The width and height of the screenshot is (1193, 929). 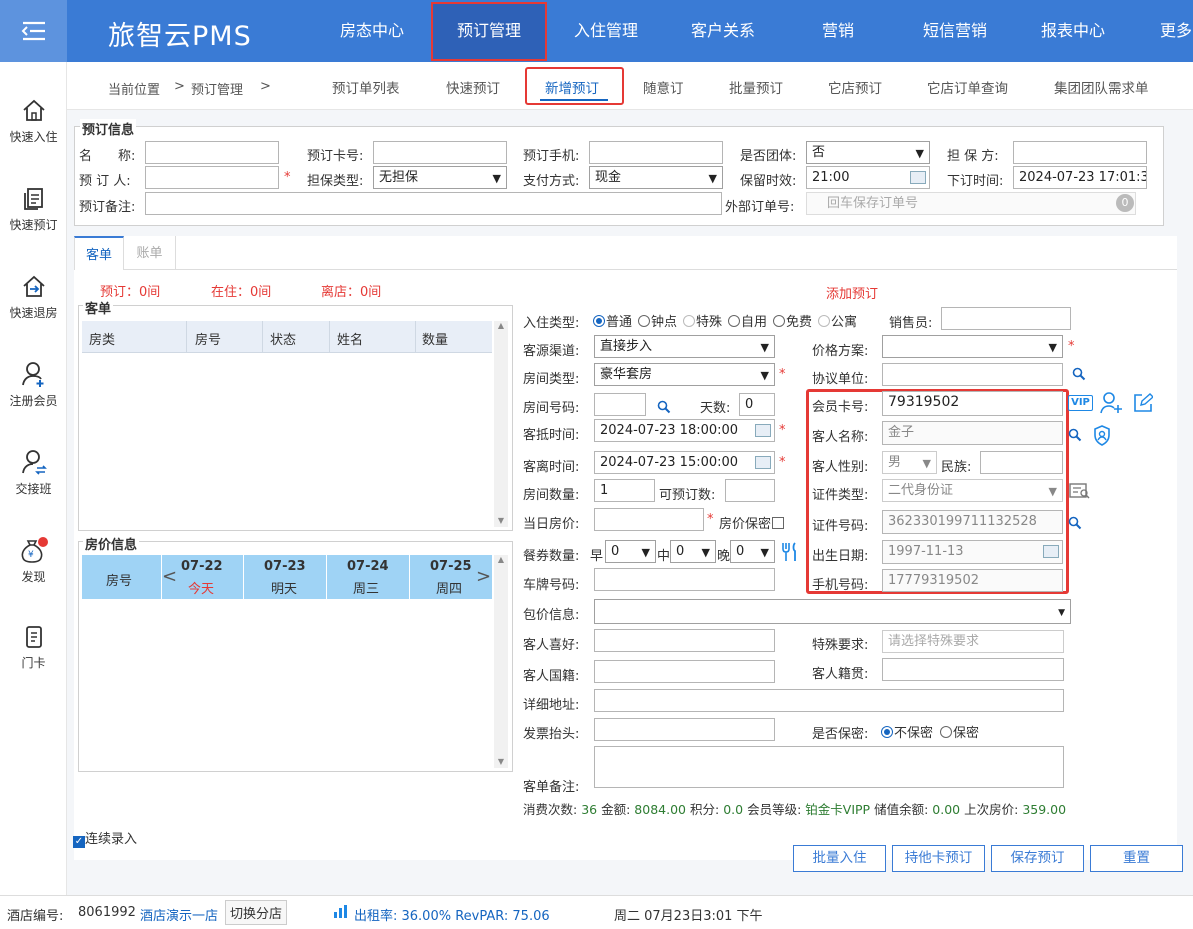 I want to click on hotel-name-link: 酒店演示一店, so click(x=179, y=914).